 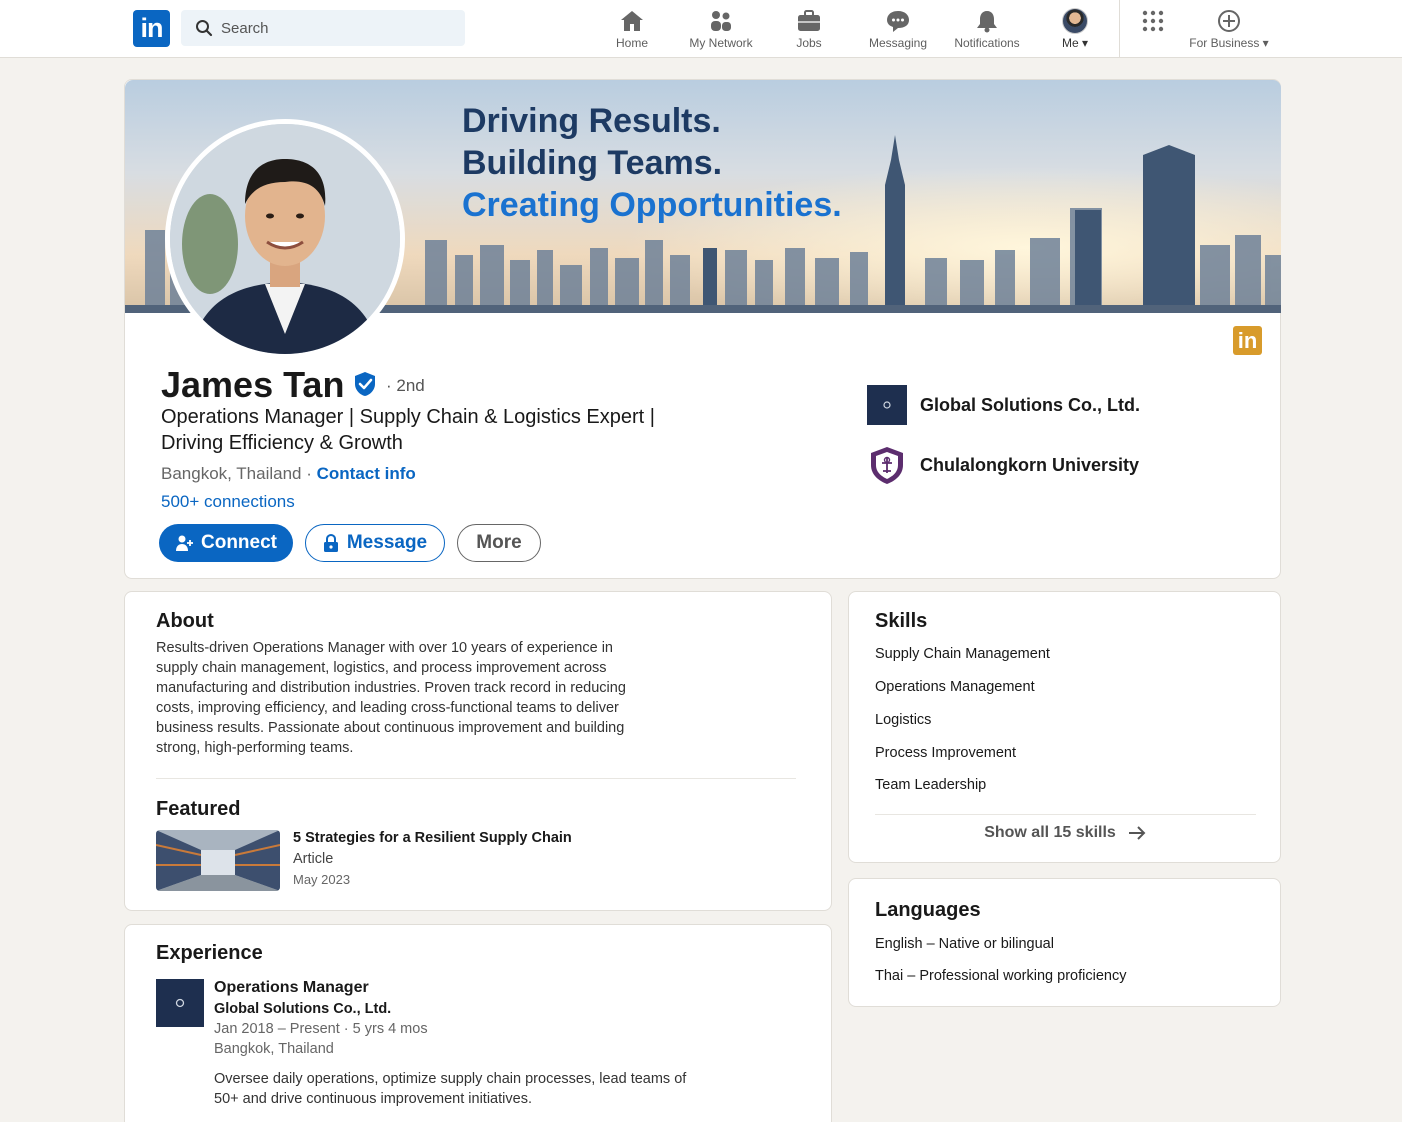 What do you see at coordinates (898, 21) in the screenshot?
I see `messaging-icon` at bounding box center [898, 21].